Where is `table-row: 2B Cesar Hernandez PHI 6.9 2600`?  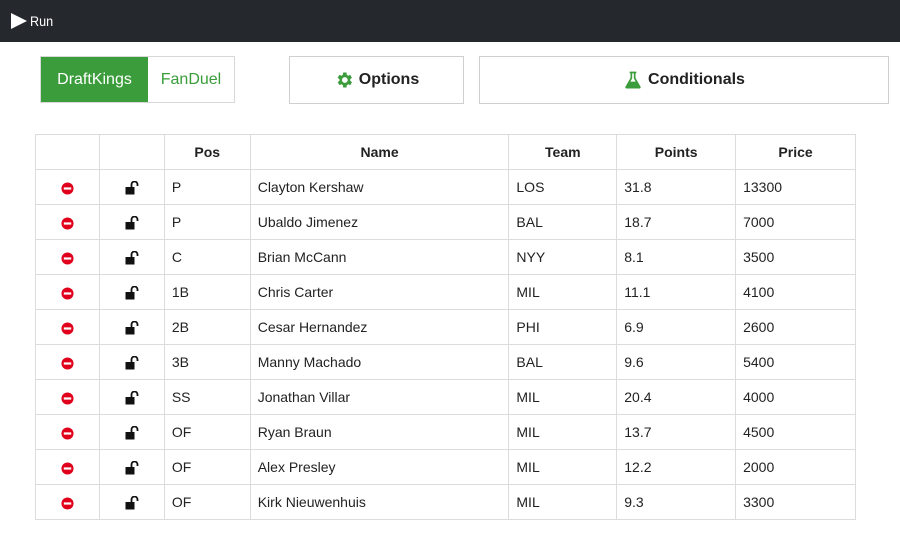 table-row: 2B Cesar Hernandez PHI 6.9 2600 is located at coordinates (445, 327).